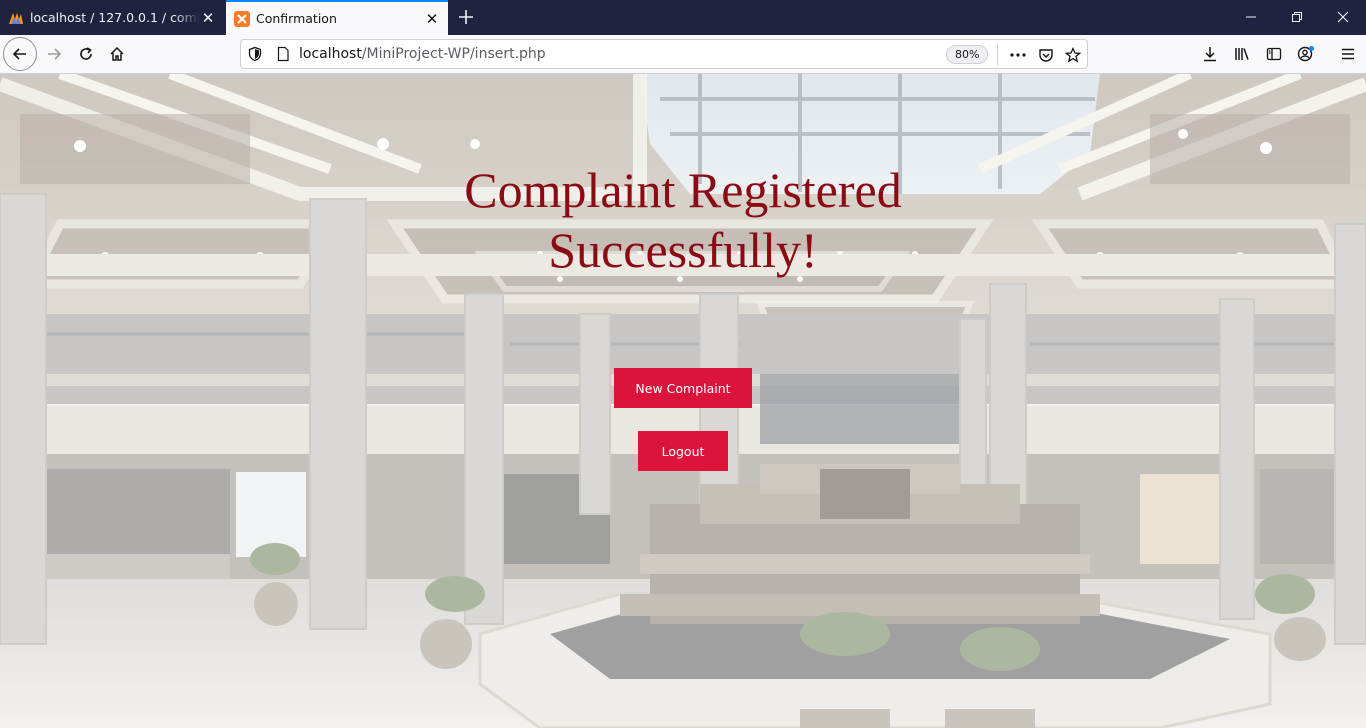 This screenshot has height=728, width=1366. I want to click on page-actions-button, so click(1018, 55).